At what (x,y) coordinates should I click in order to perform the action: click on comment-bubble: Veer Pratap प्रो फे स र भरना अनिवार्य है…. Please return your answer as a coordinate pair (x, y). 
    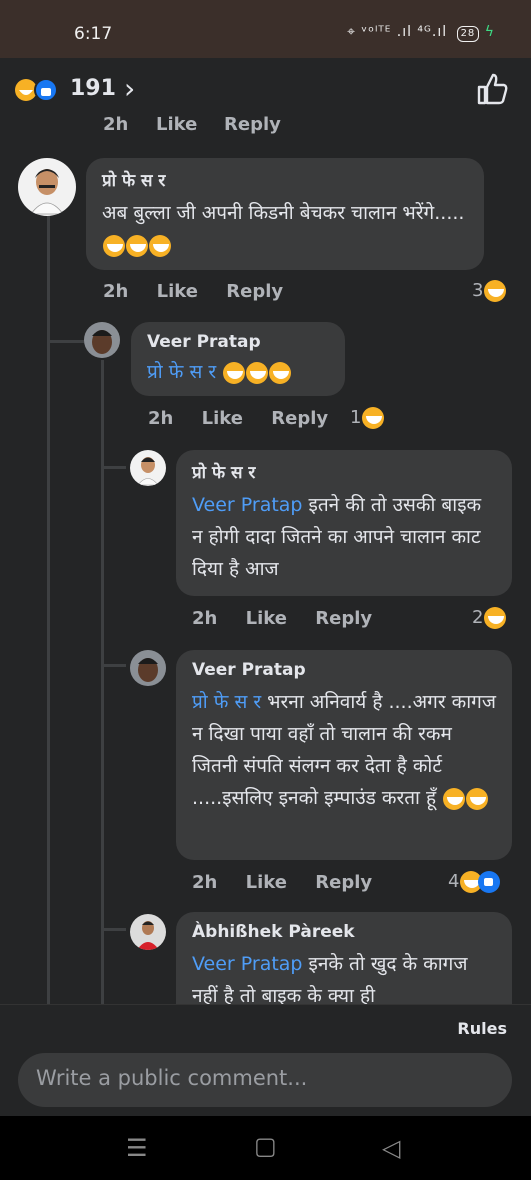
    Looking at the image, I should click on (344, 755).